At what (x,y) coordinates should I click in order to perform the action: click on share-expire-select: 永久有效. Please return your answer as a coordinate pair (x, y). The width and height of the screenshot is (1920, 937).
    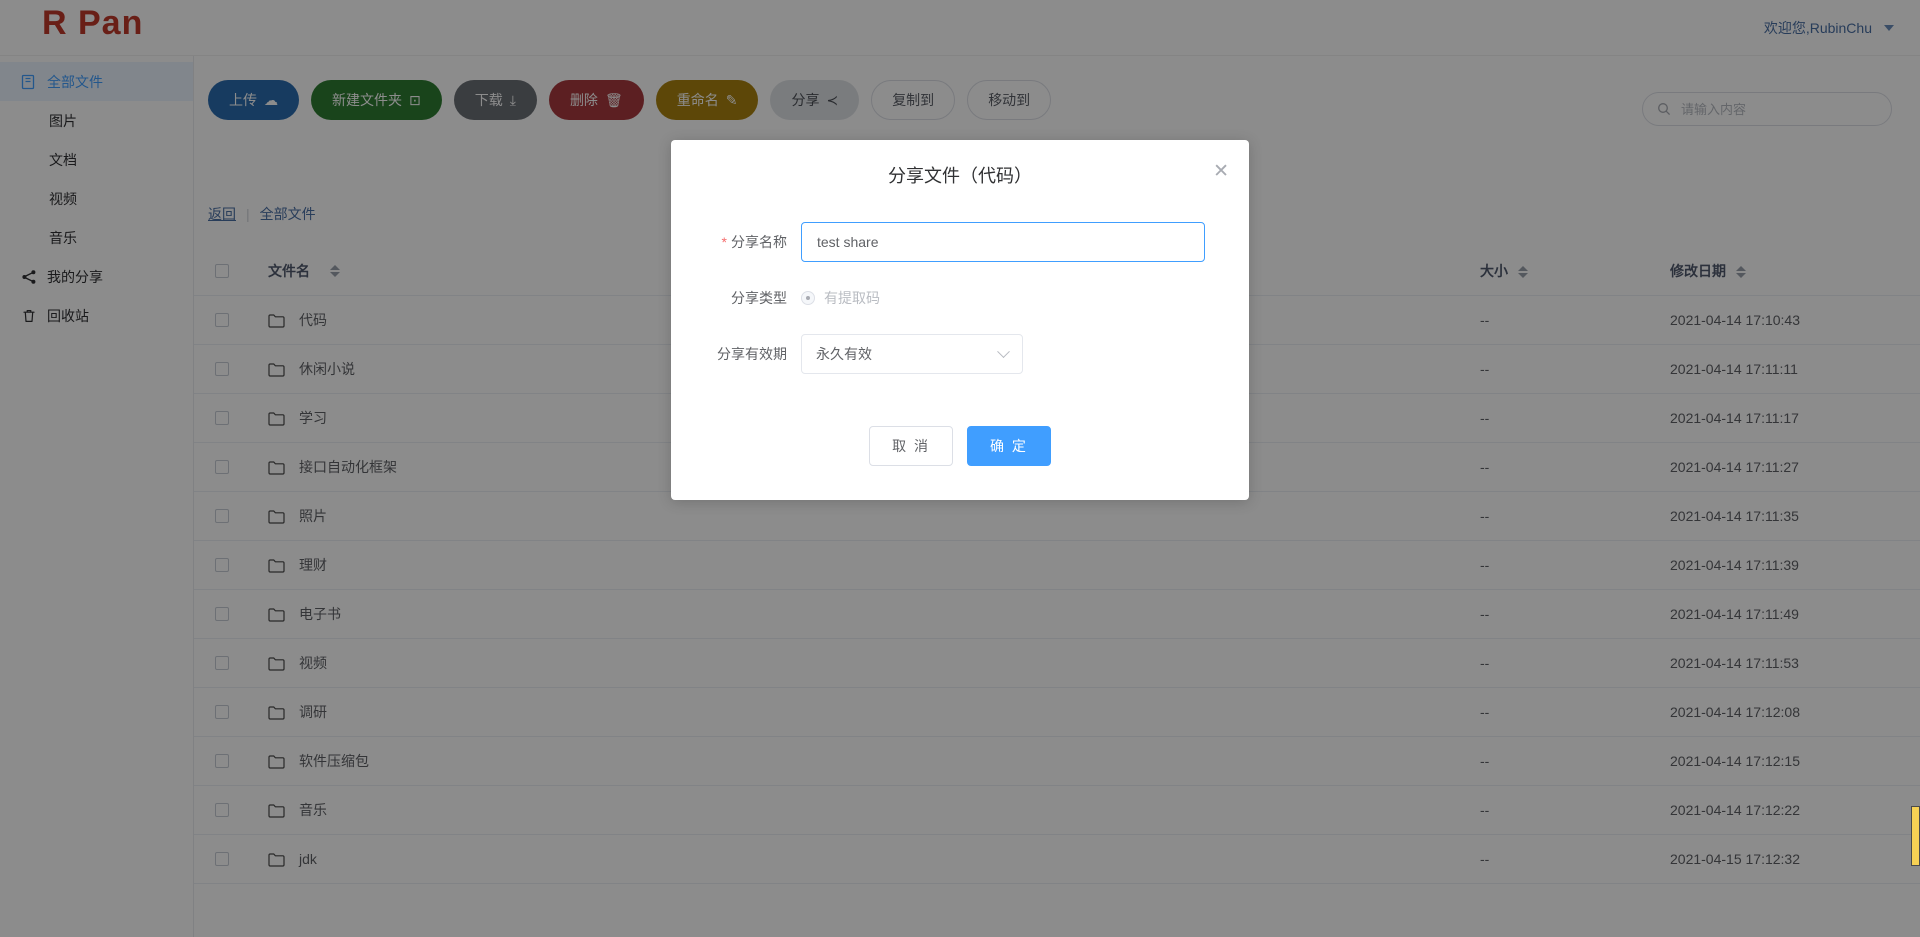
    Looking at the image, I should click on (912, 354).